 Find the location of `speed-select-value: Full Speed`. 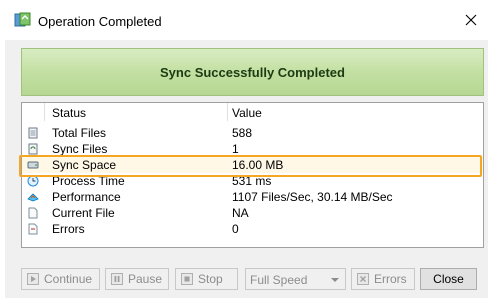

speed-select-value: Full Speed is located at coordinates (279, 280).